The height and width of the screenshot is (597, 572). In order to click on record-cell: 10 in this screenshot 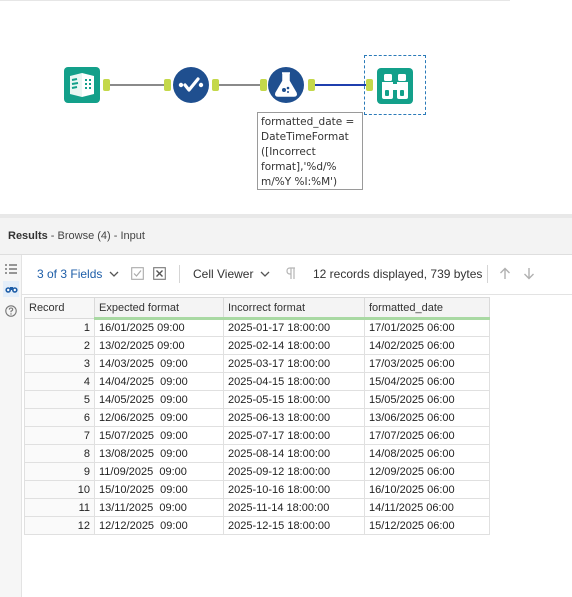, I will do `click(59, 489)`.